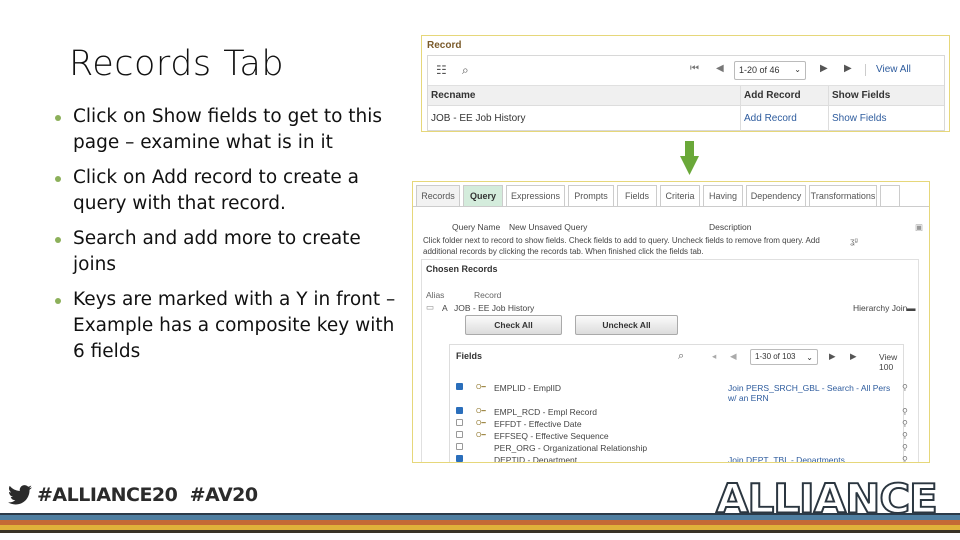 The height and width of the screenshot is (540, 960). What do you see at coordinates (591, 195) in the screenshot?
I see `tab-prompts: Prompts` at bounding box center [591, 195].